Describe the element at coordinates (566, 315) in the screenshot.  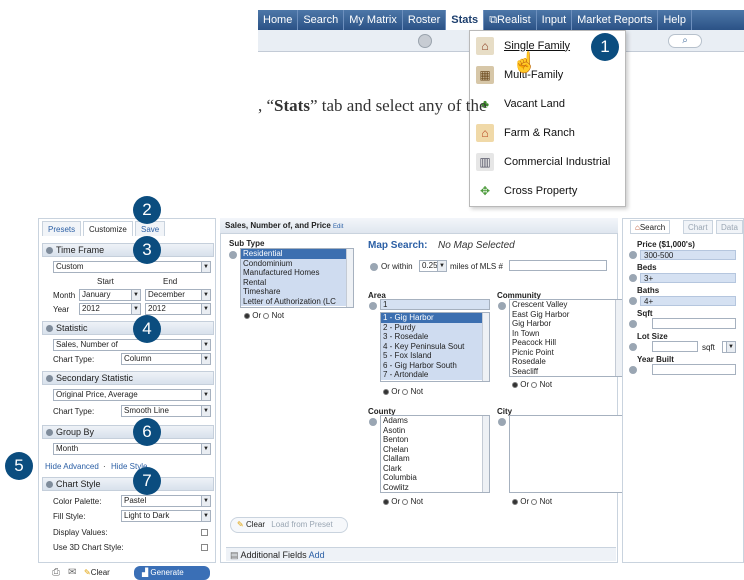
I see `list-item: East Gig Harbor` at that location.